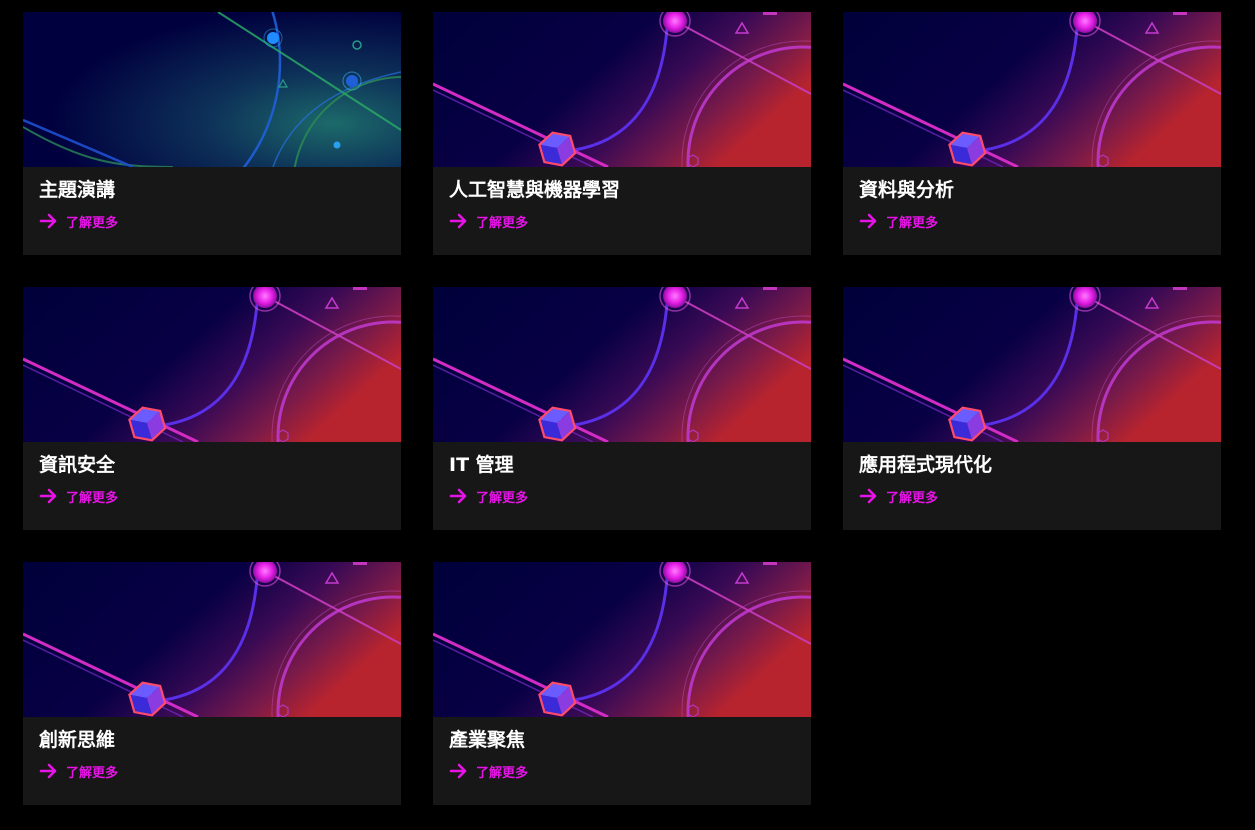 The width and height of the screenshot is (1255, 830). Describe the element at coordinates (212, 475) in the screenshot. I see `topic-card-body: 資訊安全 了解更多` at that location.